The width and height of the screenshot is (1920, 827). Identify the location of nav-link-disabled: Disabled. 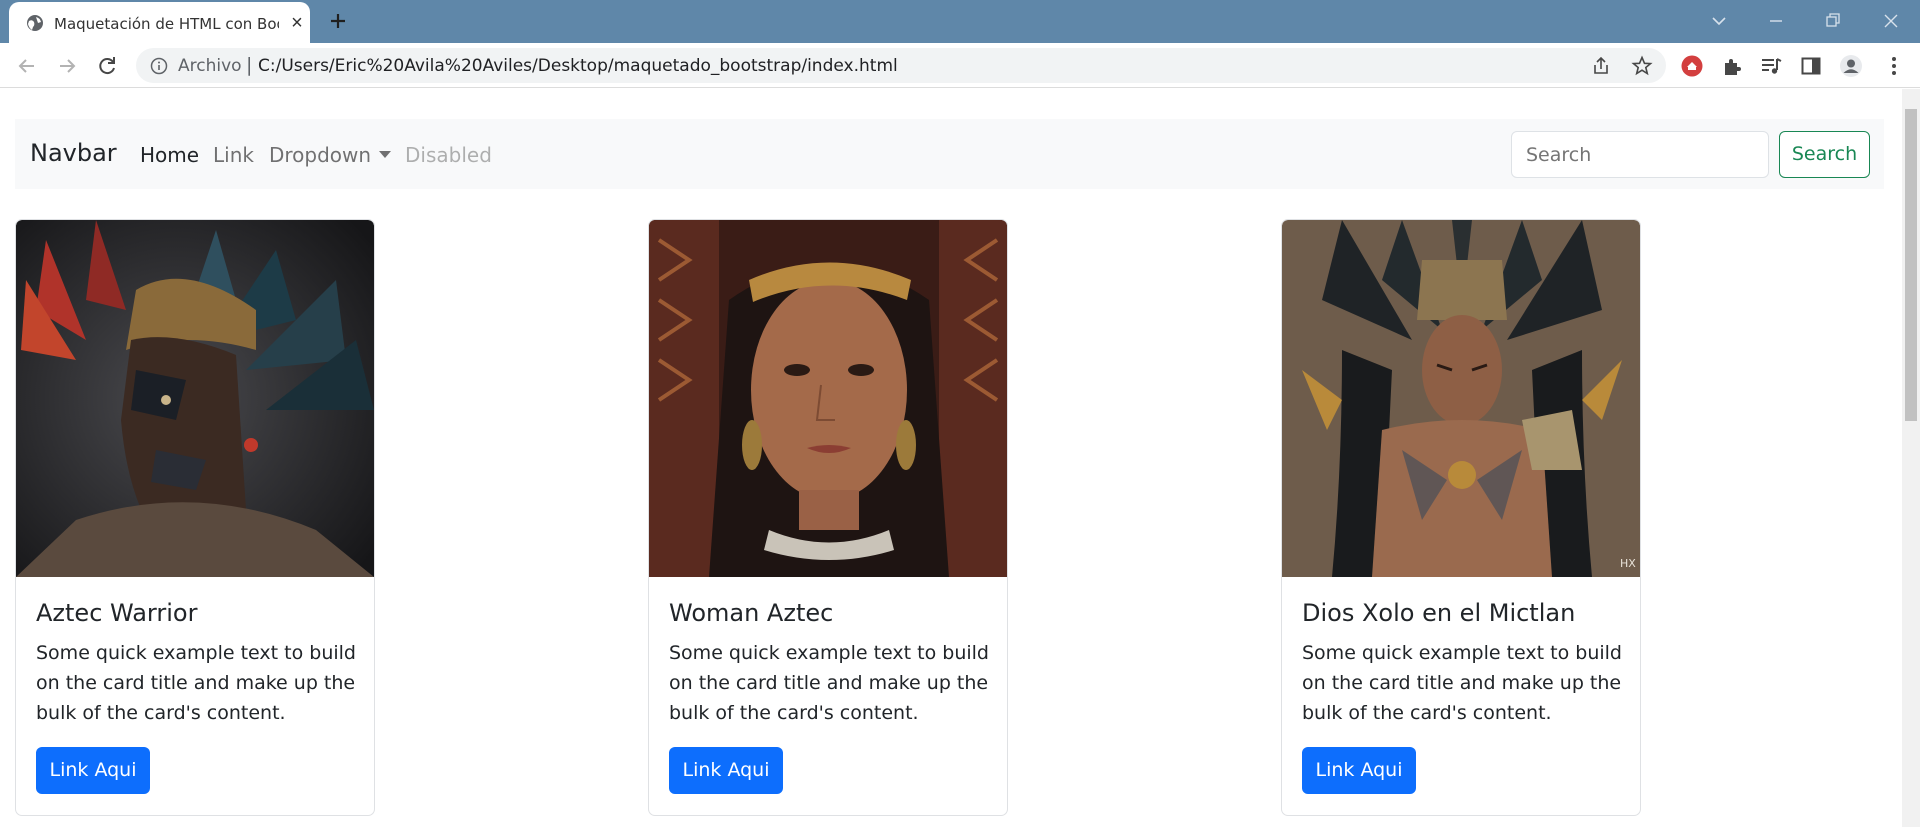
(448, 155).